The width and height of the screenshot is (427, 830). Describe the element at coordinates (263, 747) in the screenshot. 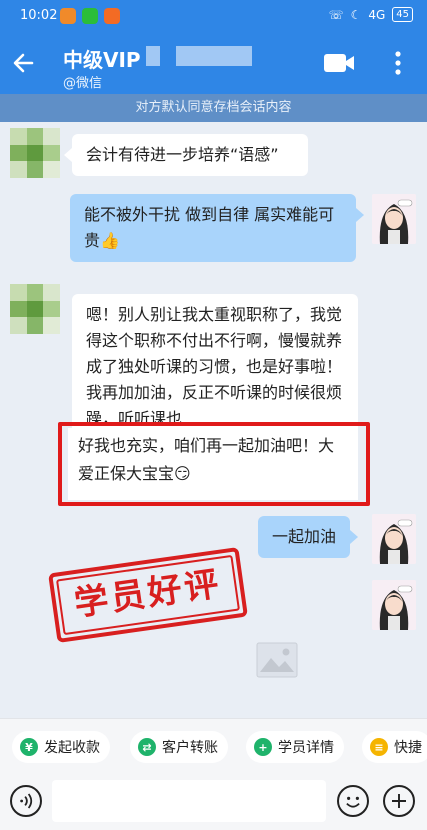

I see `user-add-icon: +` at that location.